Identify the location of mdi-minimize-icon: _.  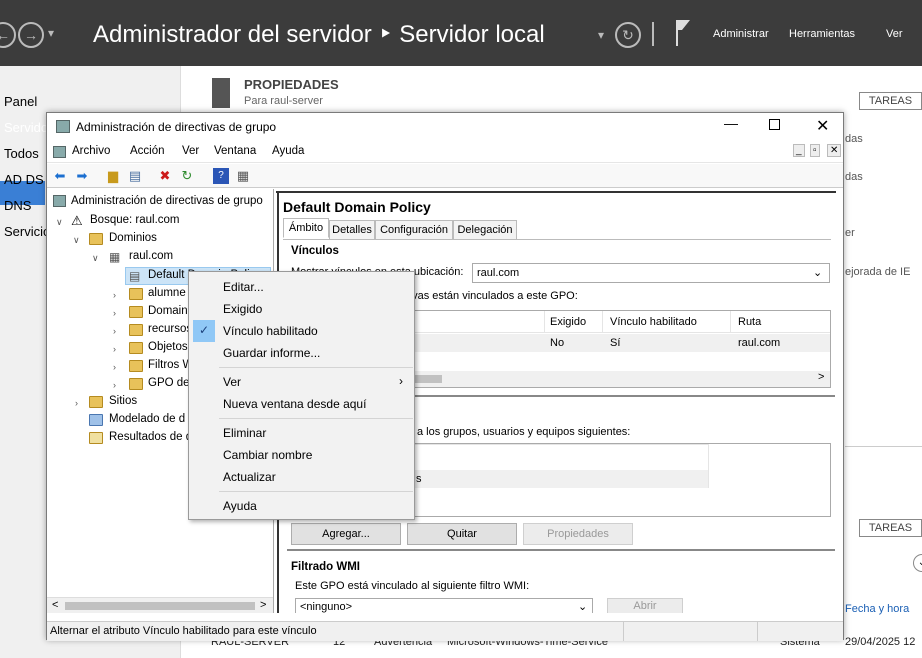
(799, 150).